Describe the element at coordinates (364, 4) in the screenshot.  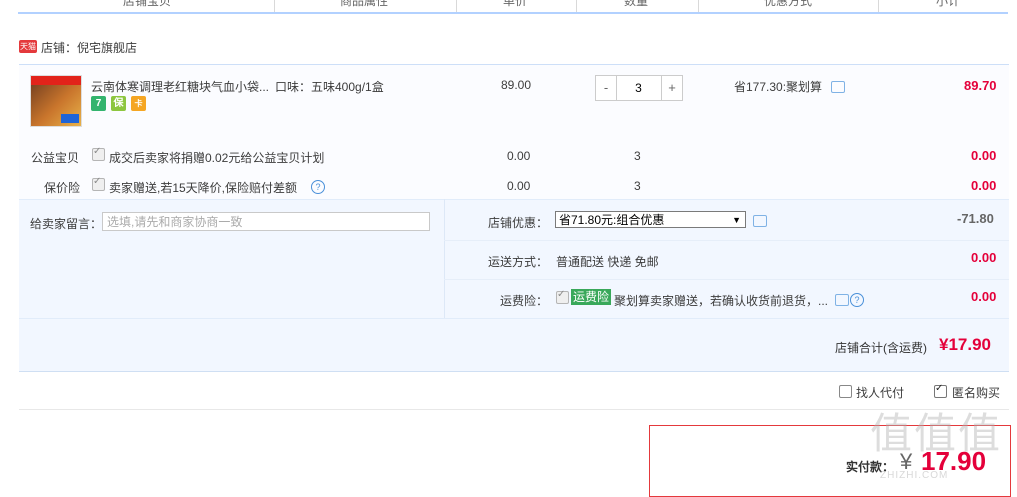
I see `header-attr: 商品属性` at that location.